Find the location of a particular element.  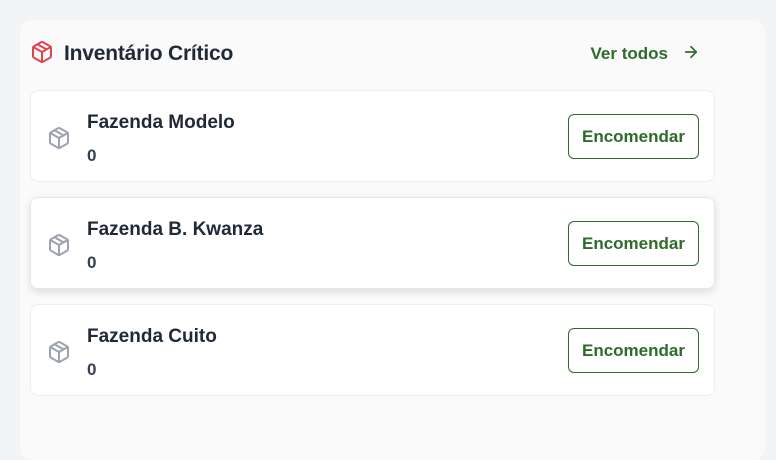

item-name: Fazenda Modelo is located at coordinates (161, 122).